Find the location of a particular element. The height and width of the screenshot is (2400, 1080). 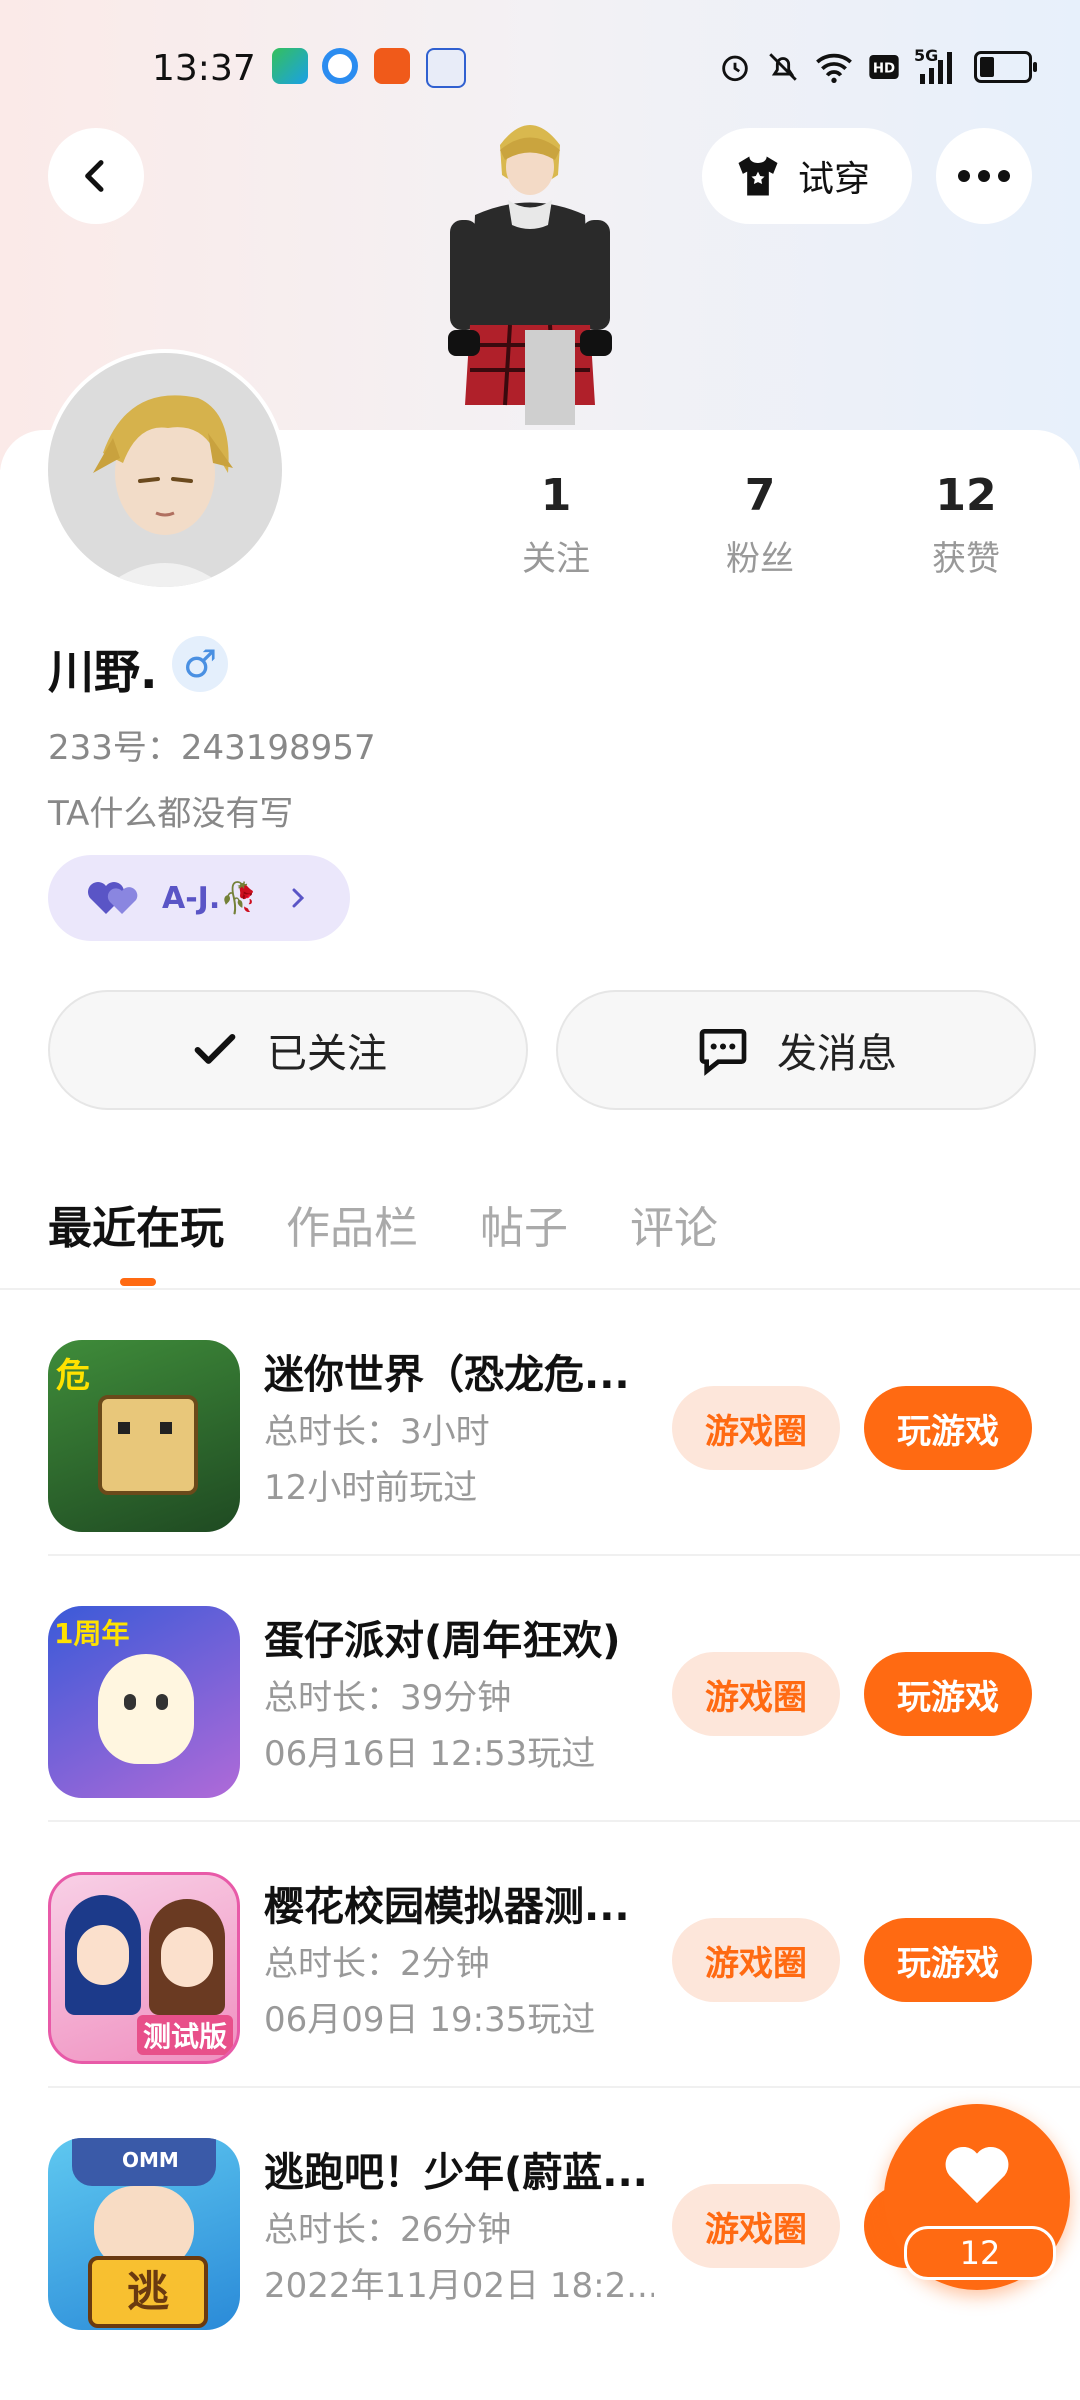

like-count: 12 is located at coordinates (980, 2253).